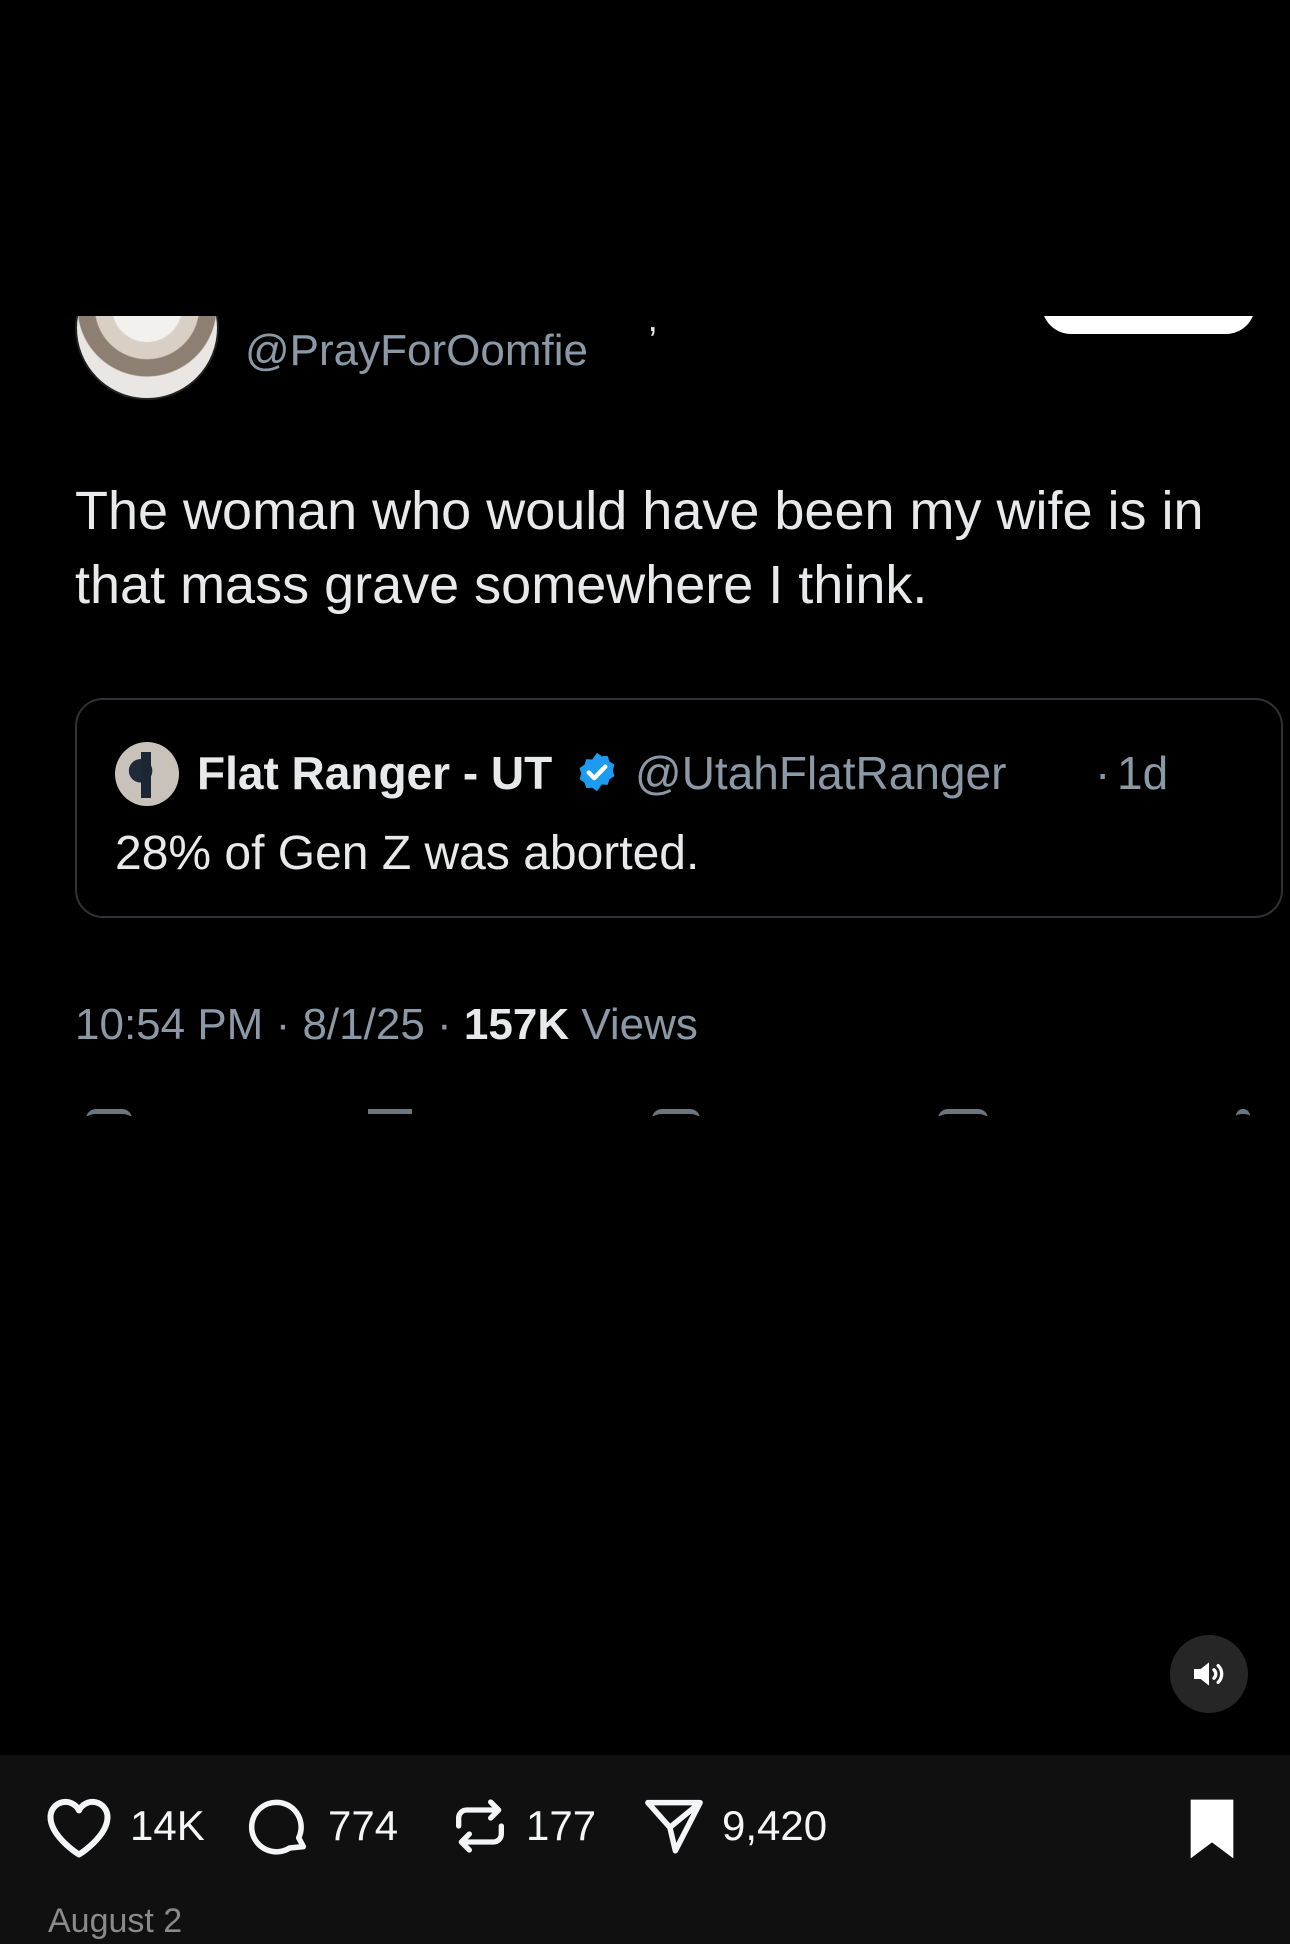 The image size is (1290, 1944). I want to click on author-name-cropped: ' ' ,, so click(627, 327).